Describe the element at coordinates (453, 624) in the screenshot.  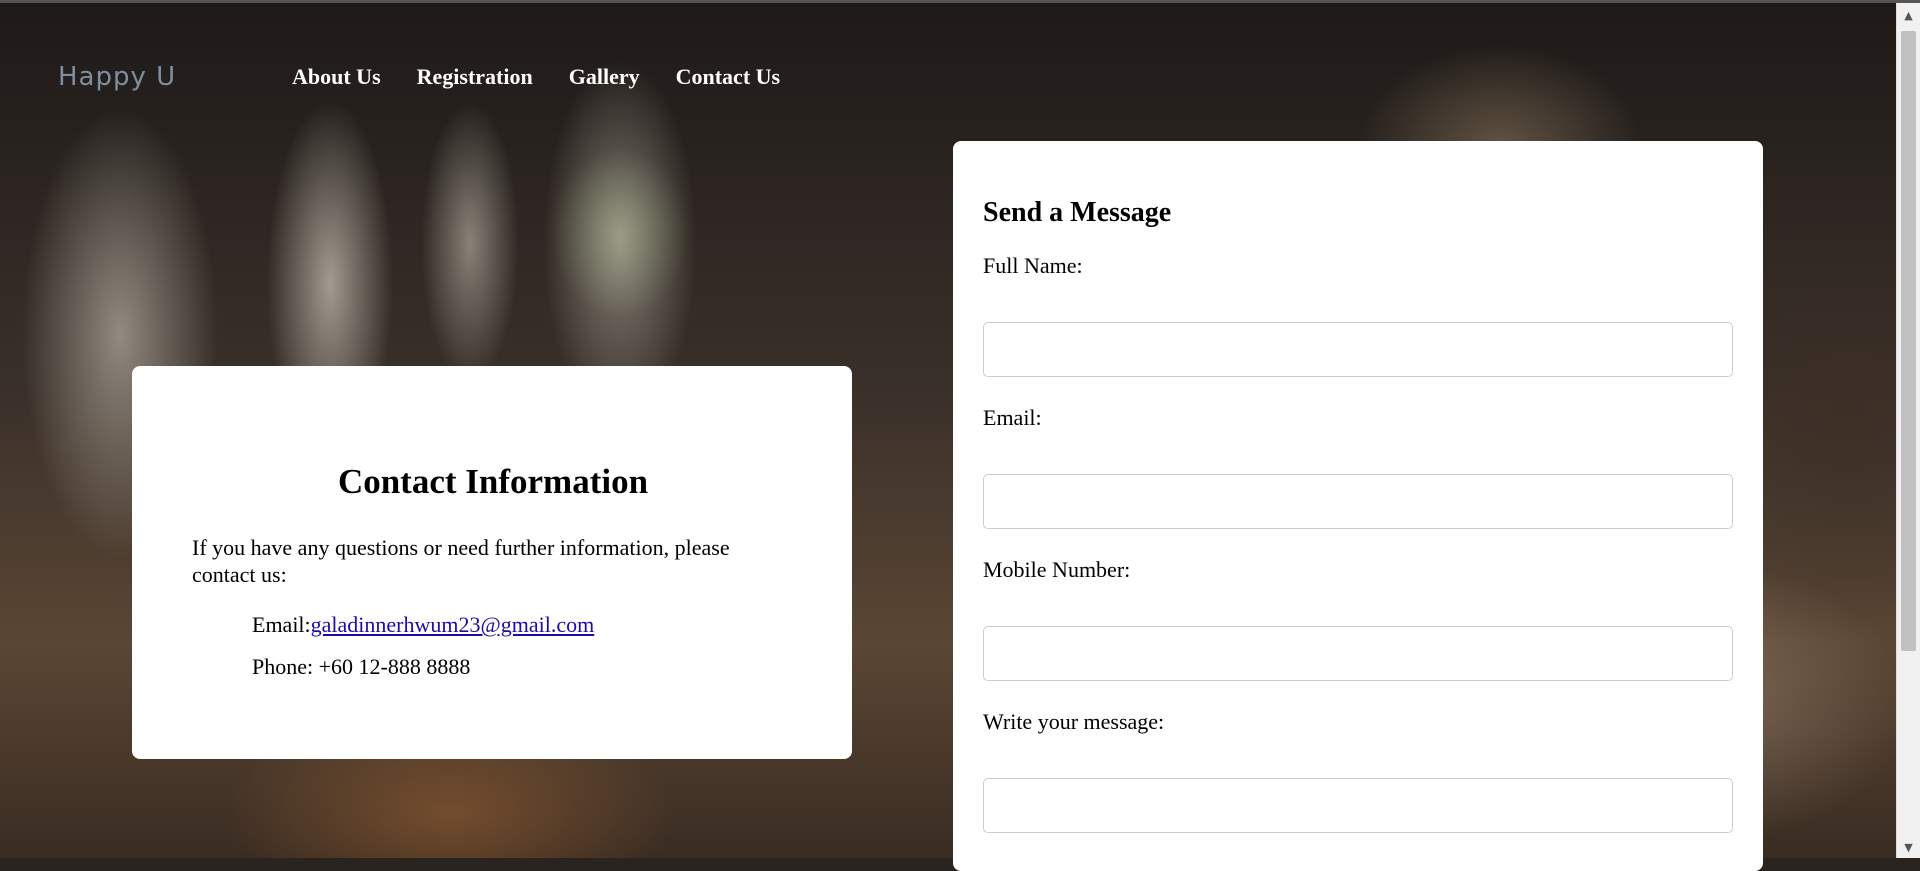
I see `contact-email-link: galadinnerhwum23@gmail.com` at that location.